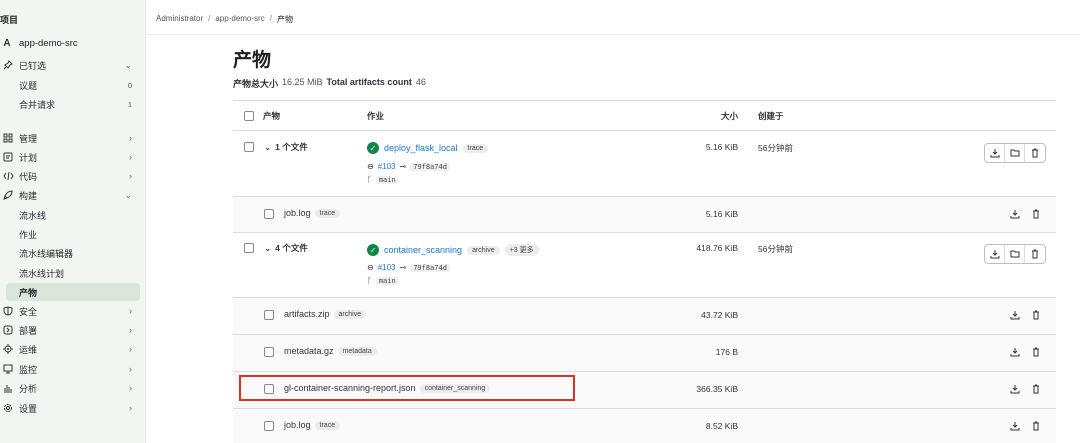  I want to click on sidebar-item-label: 运维, so click(28, 349).